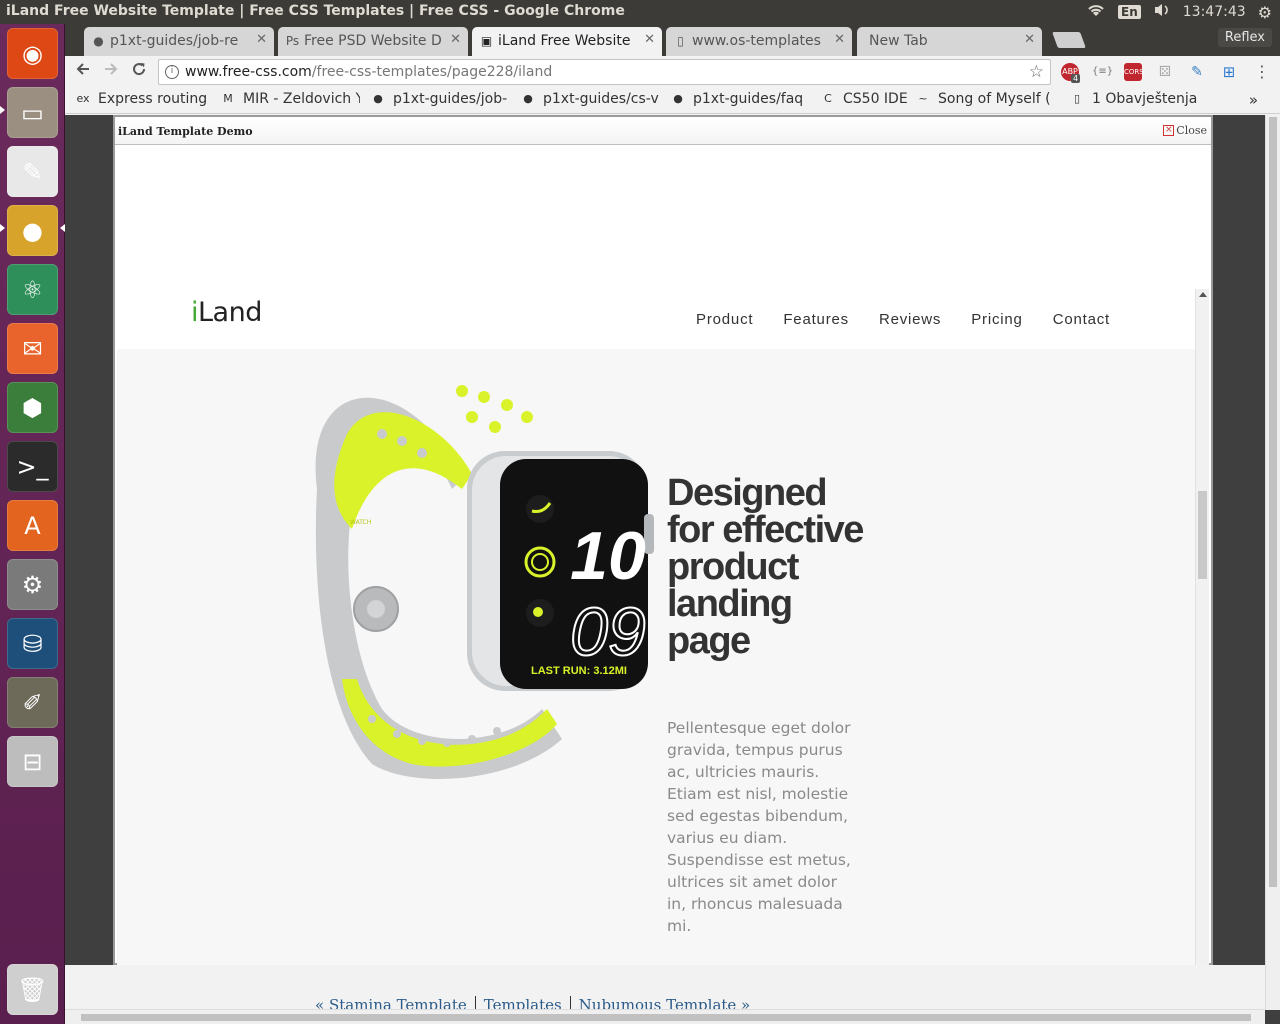 The width and height of the screenshot is (1280, 1024). Describe the element at coordinates (608, 556) in the screenshot. I see `watch-hour-text: 10` at that location.